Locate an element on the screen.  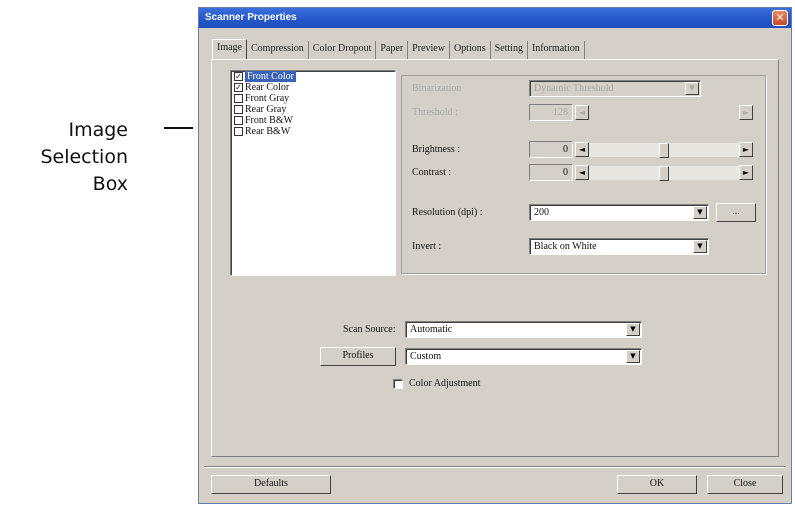
tab-paper: Paper is located at coordinates (392, 50).